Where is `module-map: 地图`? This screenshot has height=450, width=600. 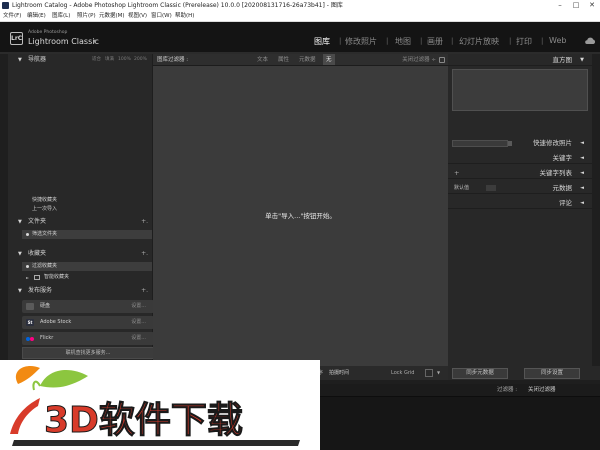
module-map: 地图 is located at coordinates (403, 41).